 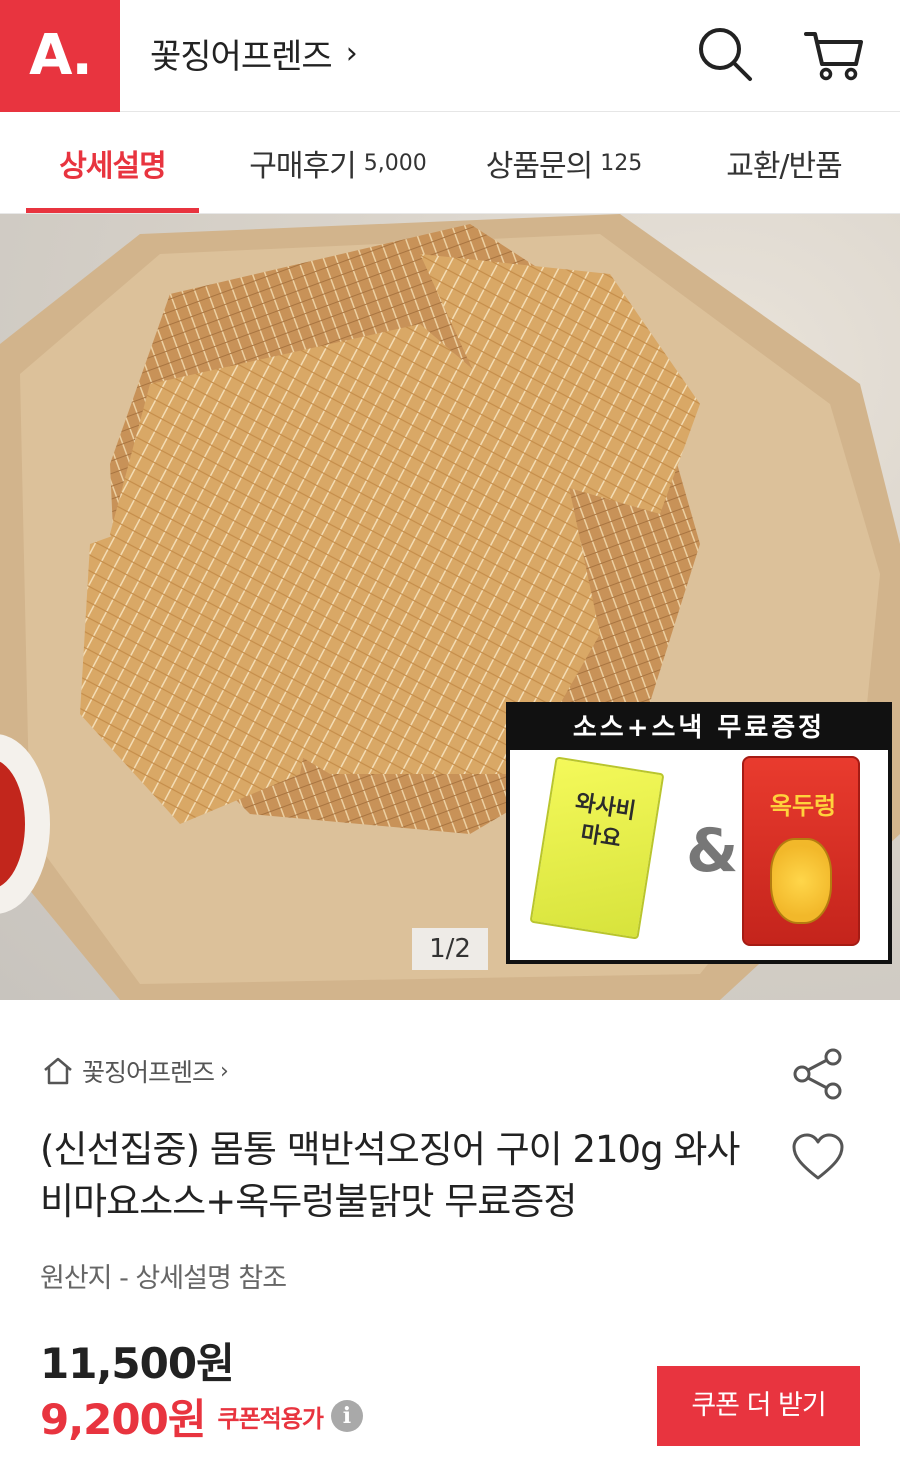 I want to click on store-breadcrumb: 꽃징어프렌즈 ›, so click(x=135, y=1071).